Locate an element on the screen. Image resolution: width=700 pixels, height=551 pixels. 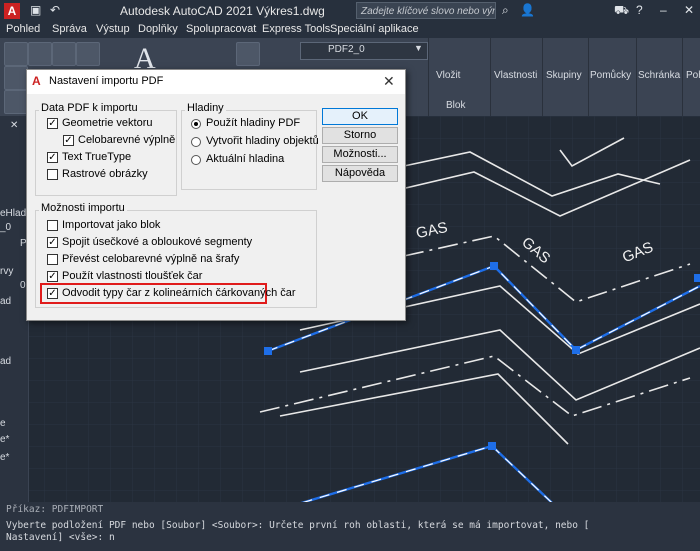
label-create-object-layers: Vytvořit hladiny objektů is located at coordinates (262, 141).